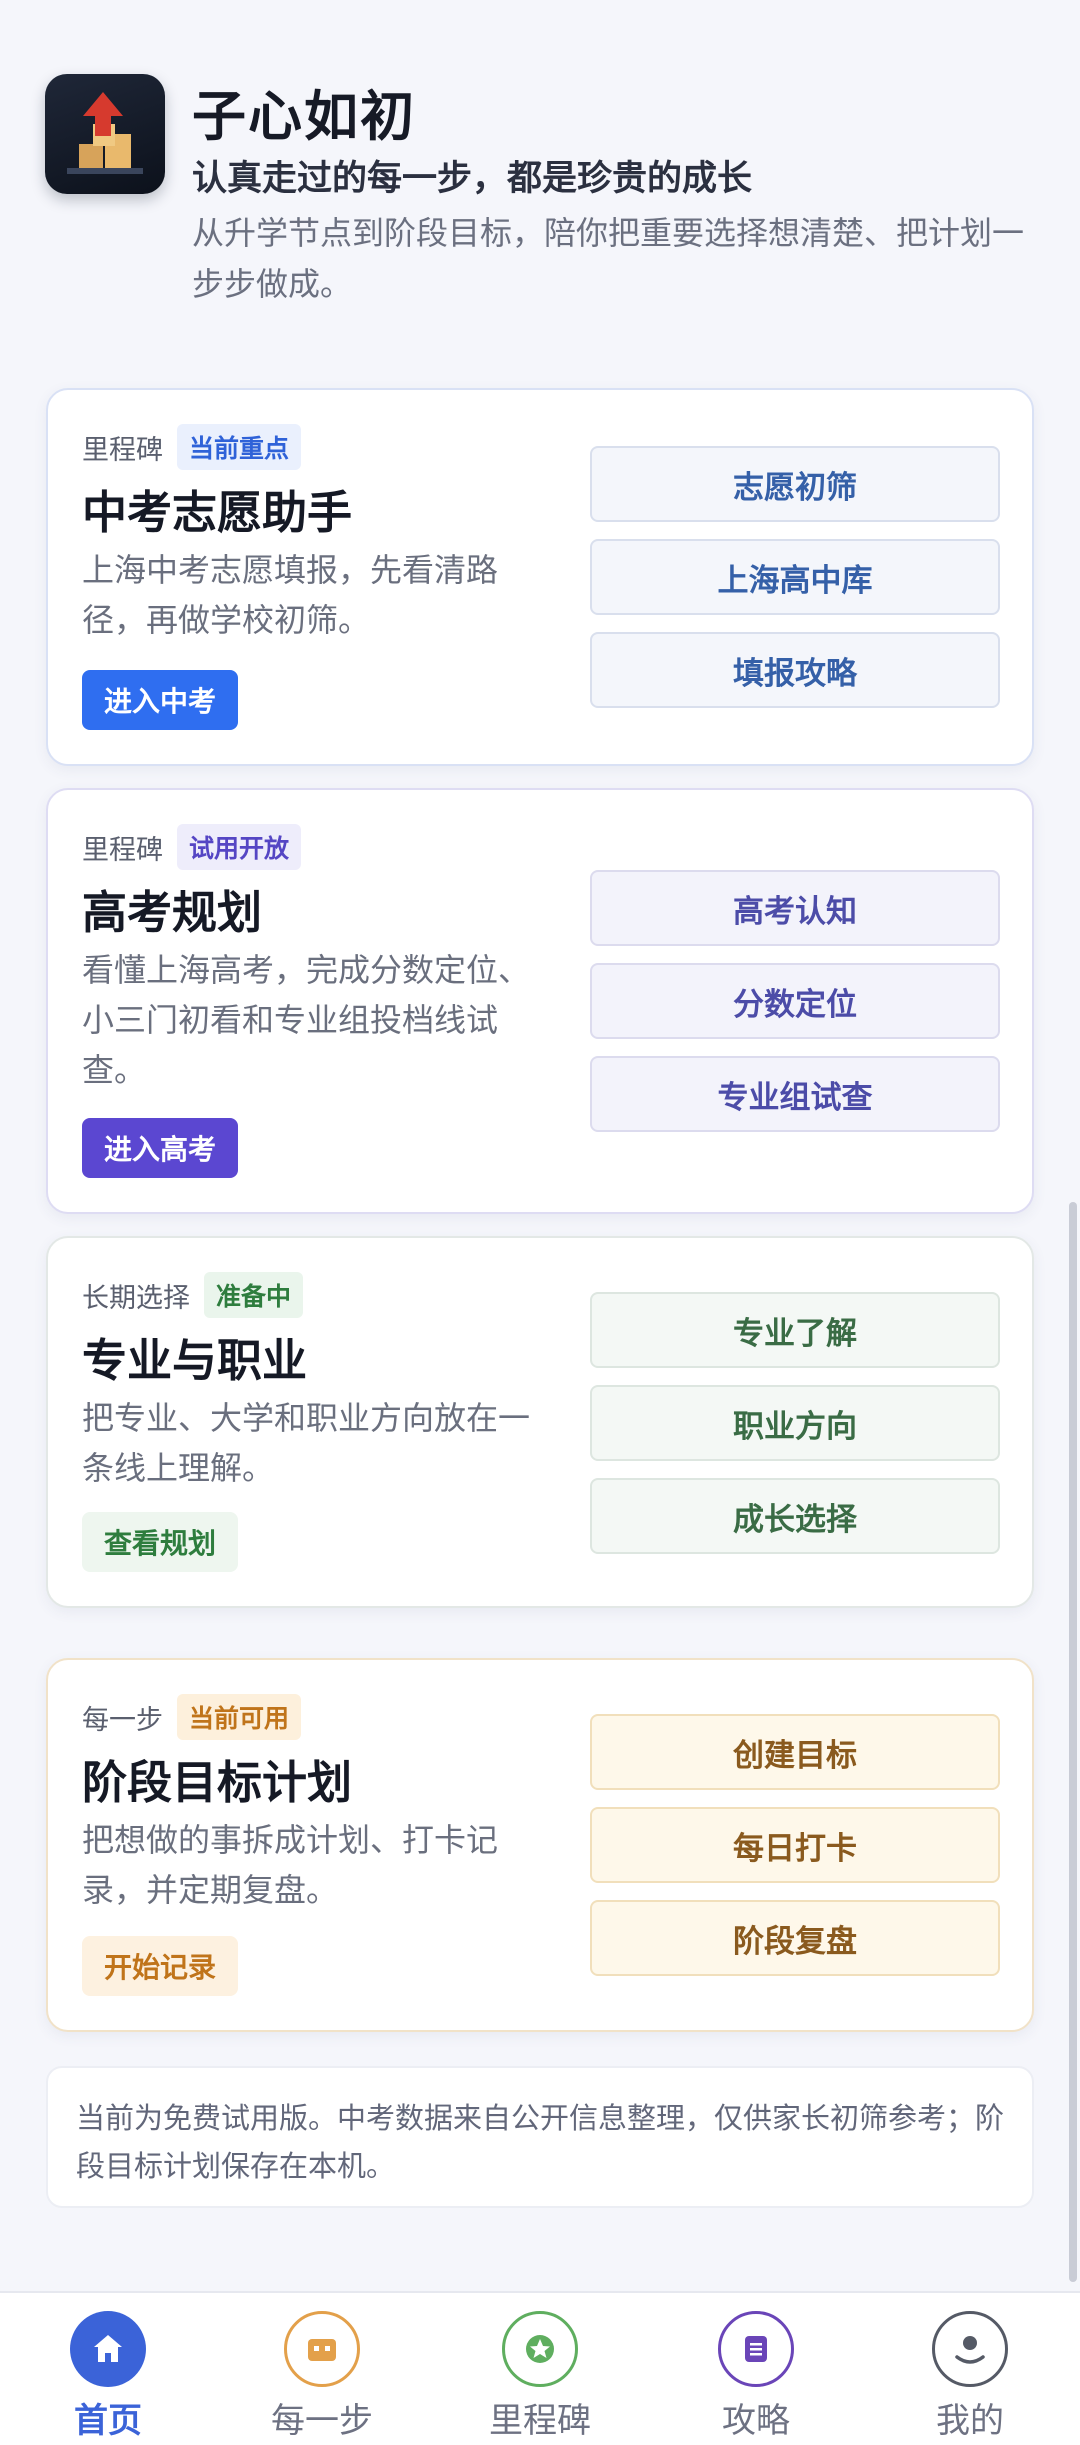  I want to click on status-badge: 准备中, so click(254, 1295).